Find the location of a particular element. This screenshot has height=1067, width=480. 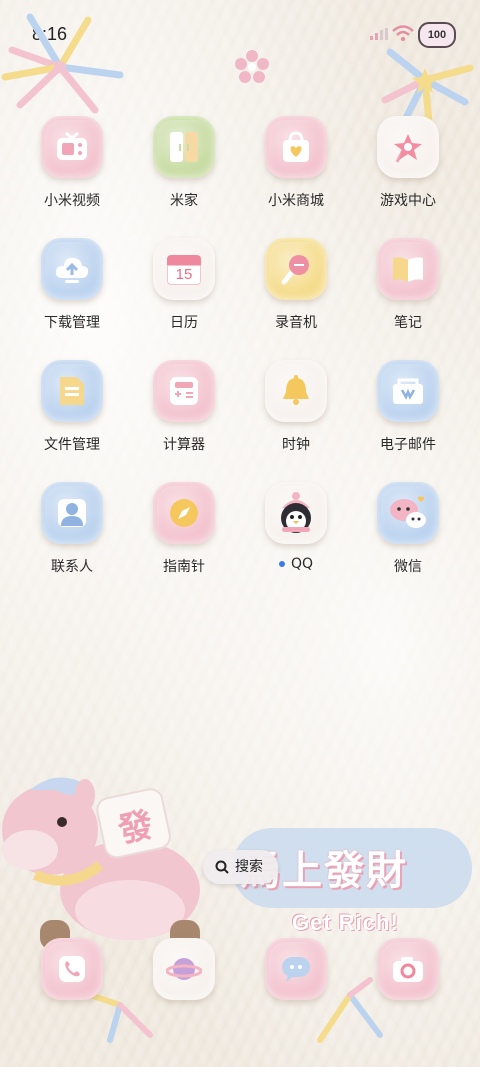

microphone-icon is located at coordinates (295, 270).